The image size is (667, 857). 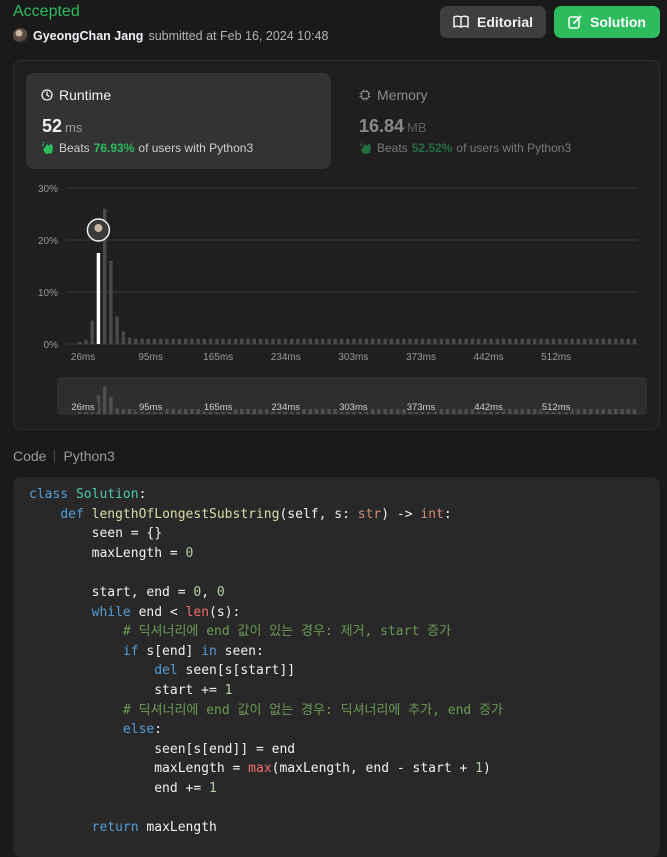 I want to click on username-link: GyeongChan Jang, so click(x=88, y=36).